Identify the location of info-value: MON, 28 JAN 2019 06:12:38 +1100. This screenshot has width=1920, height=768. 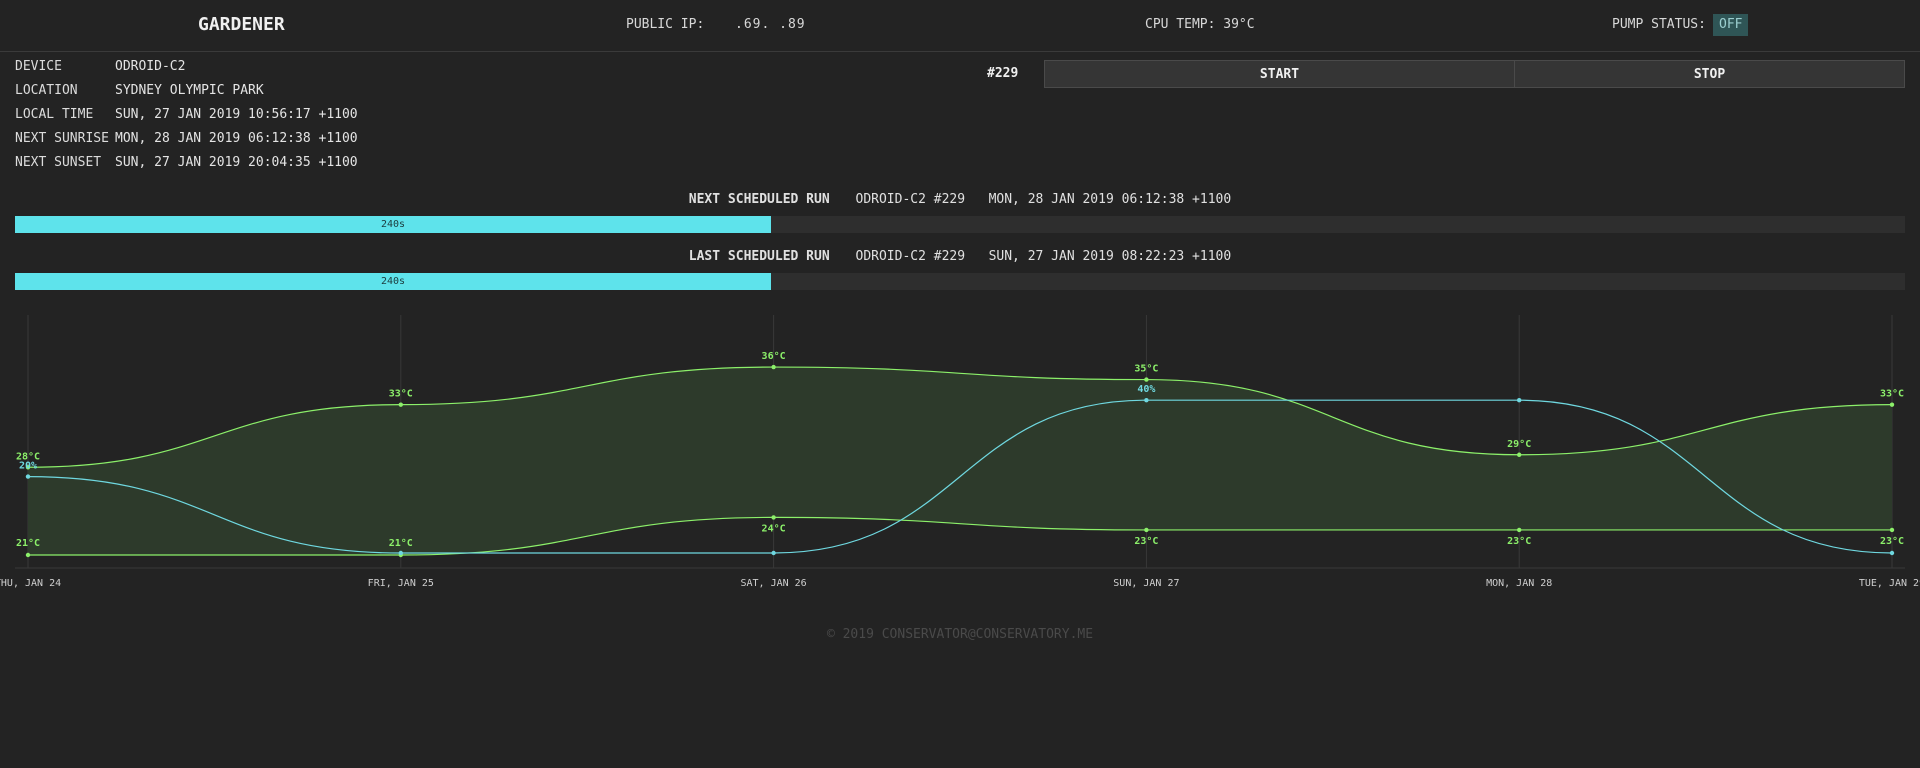
(236, 138).